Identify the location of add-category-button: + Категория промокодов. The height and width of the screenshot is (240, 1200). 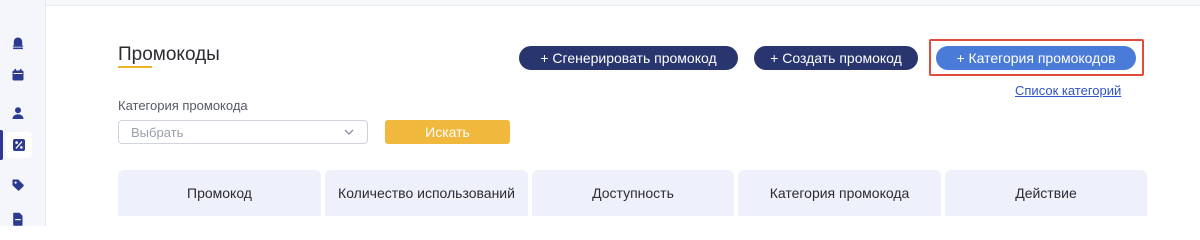
(1036, 58).